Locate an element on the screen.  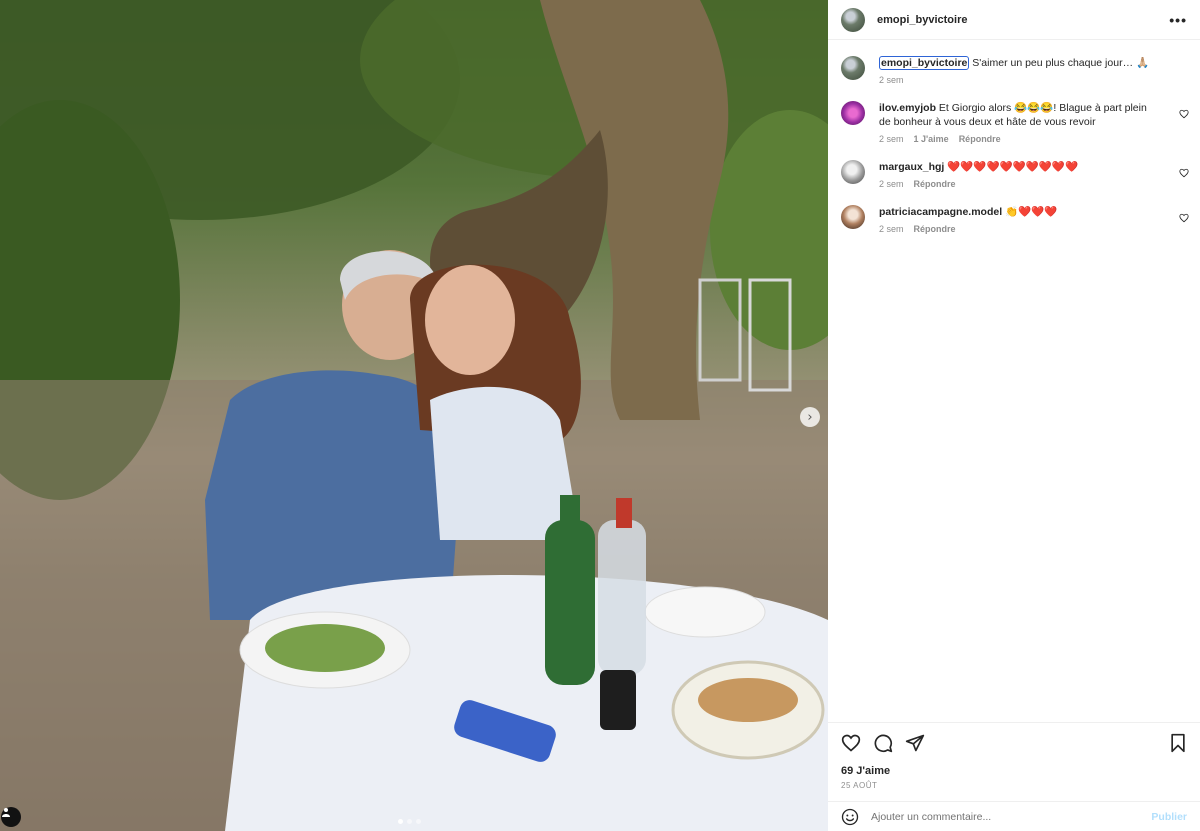
likes-count: 69 J'aime is located at coordinates (1014, 771).